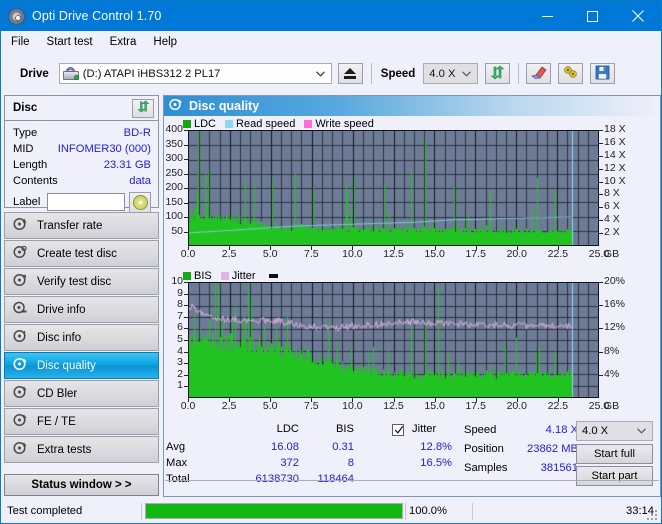 This screenshot has width=662, height=524. Describe the element at coordinates (547, 16) in the screenshot. I see `minimize-button` at that location.